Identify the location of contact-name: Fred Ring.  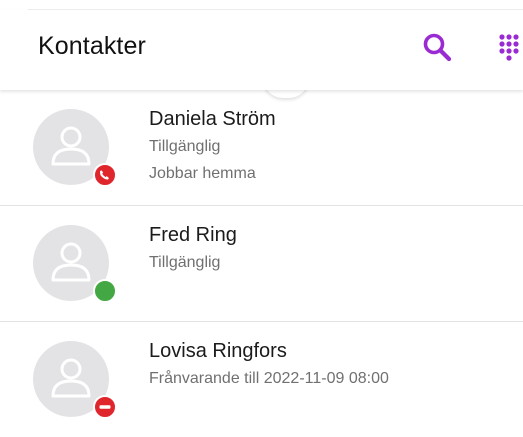
(193, 235).